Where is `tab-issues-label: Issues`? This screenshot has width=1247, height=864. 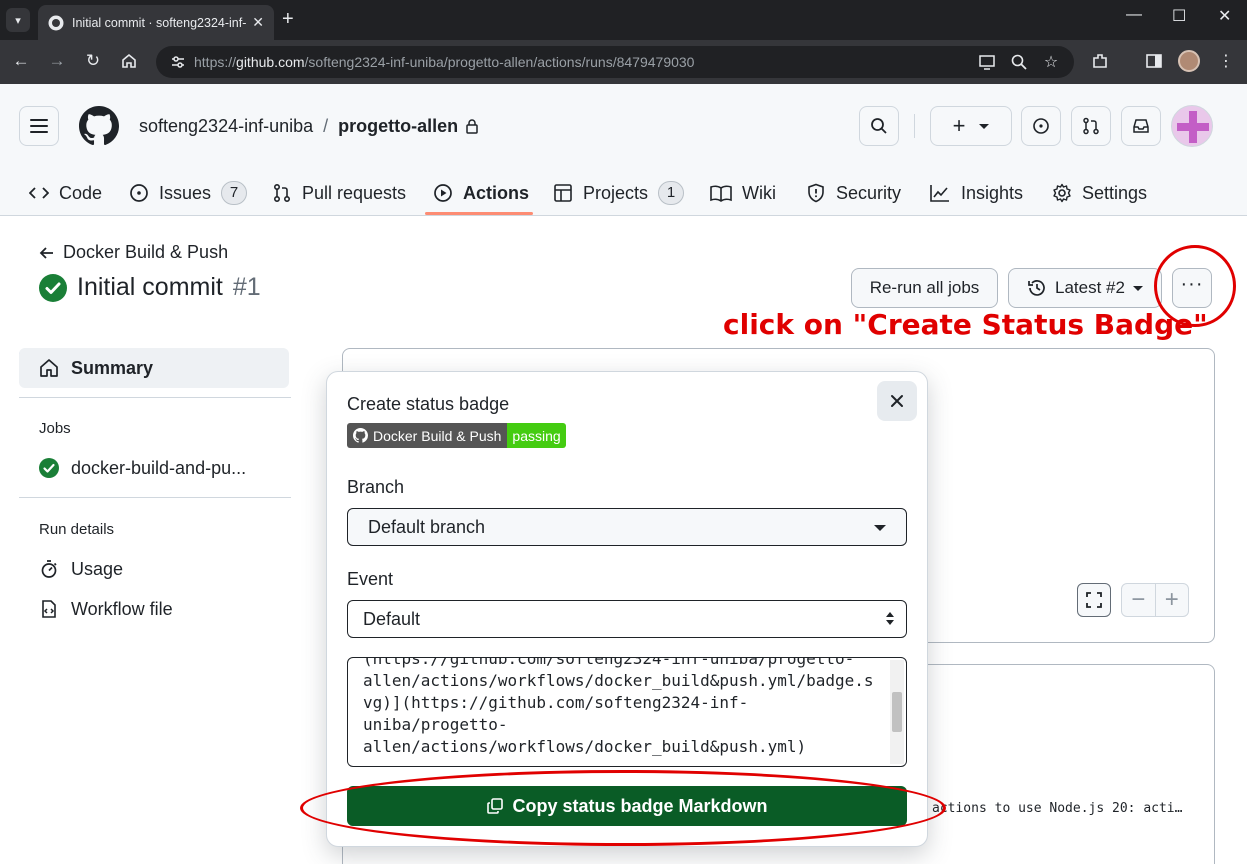 tab-issues-label: Issues is located at coordinates (185, 192).